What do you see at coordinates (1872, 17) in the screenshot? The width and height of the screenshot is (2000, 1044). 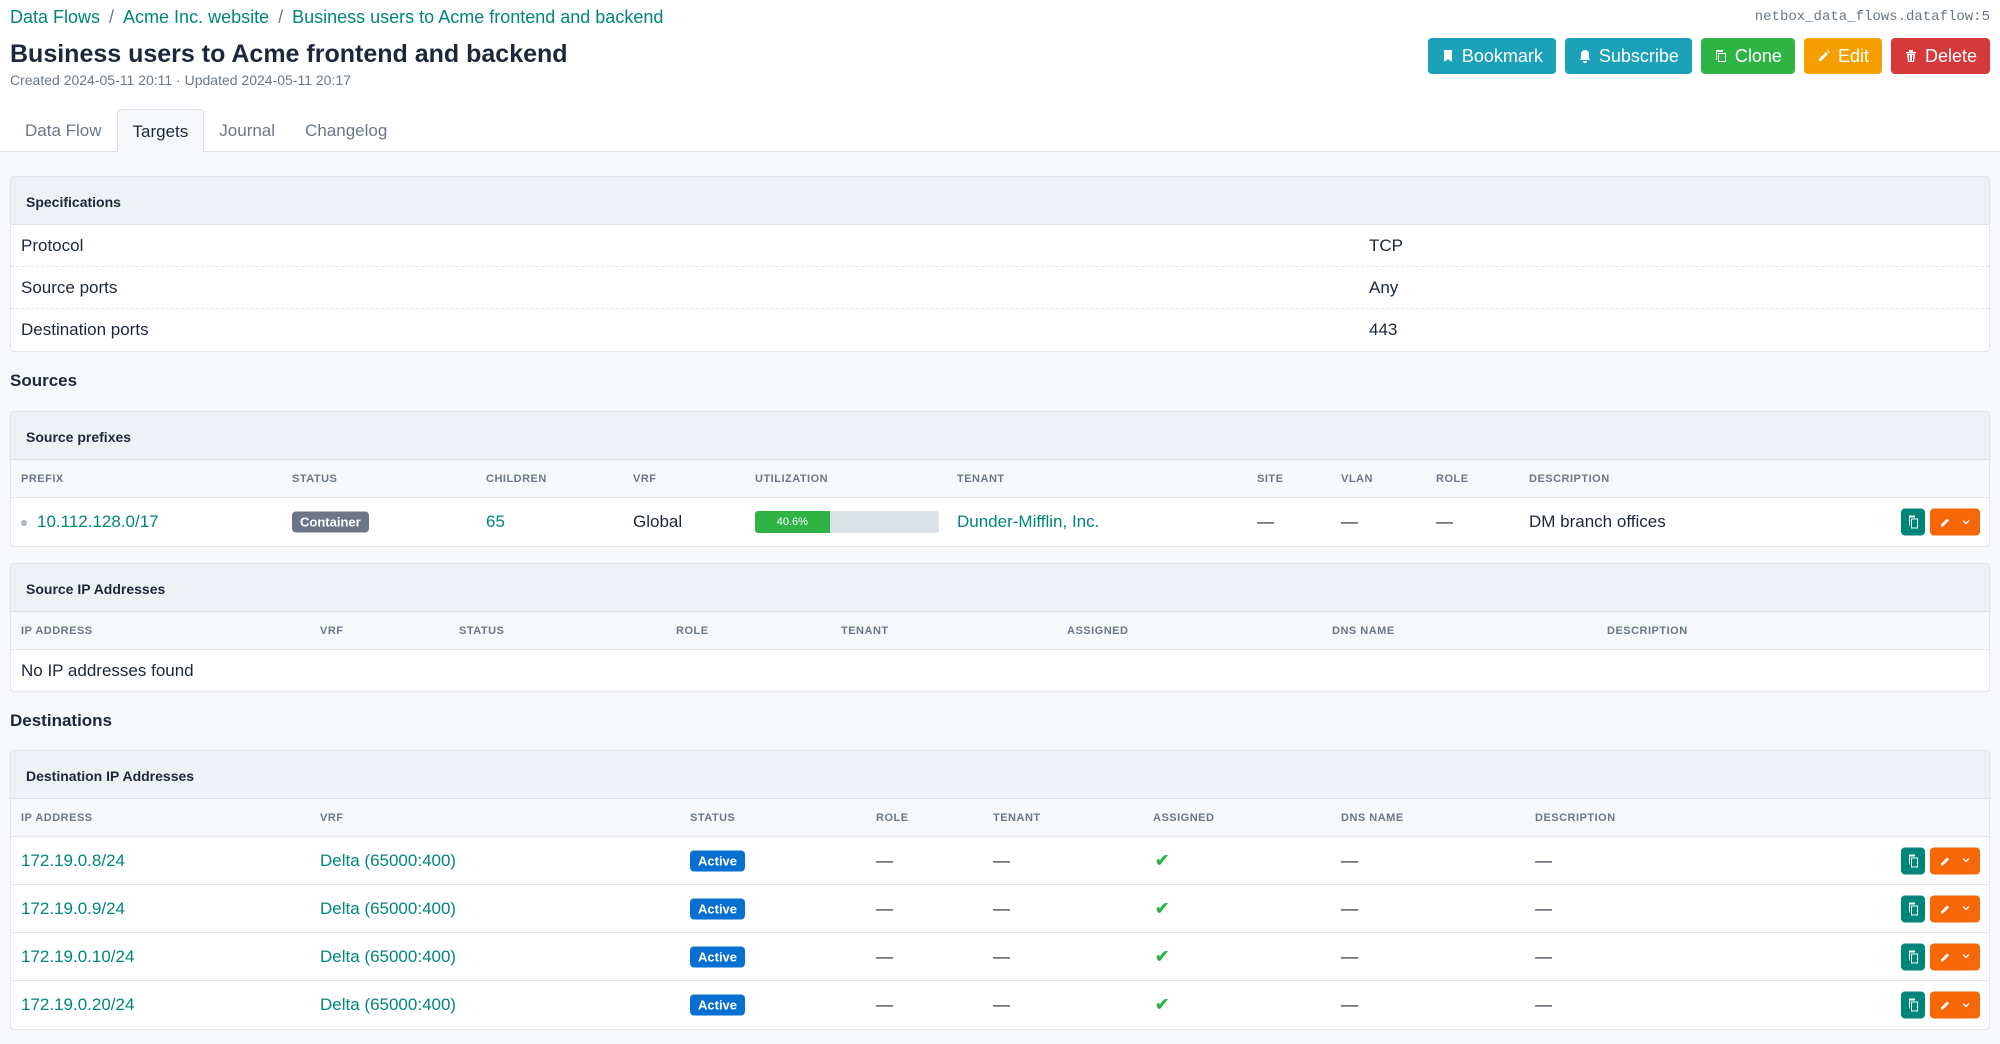 I see `object-identifier: netbox_data_flows.dataflow:5` at bounding box center [1872, 17].